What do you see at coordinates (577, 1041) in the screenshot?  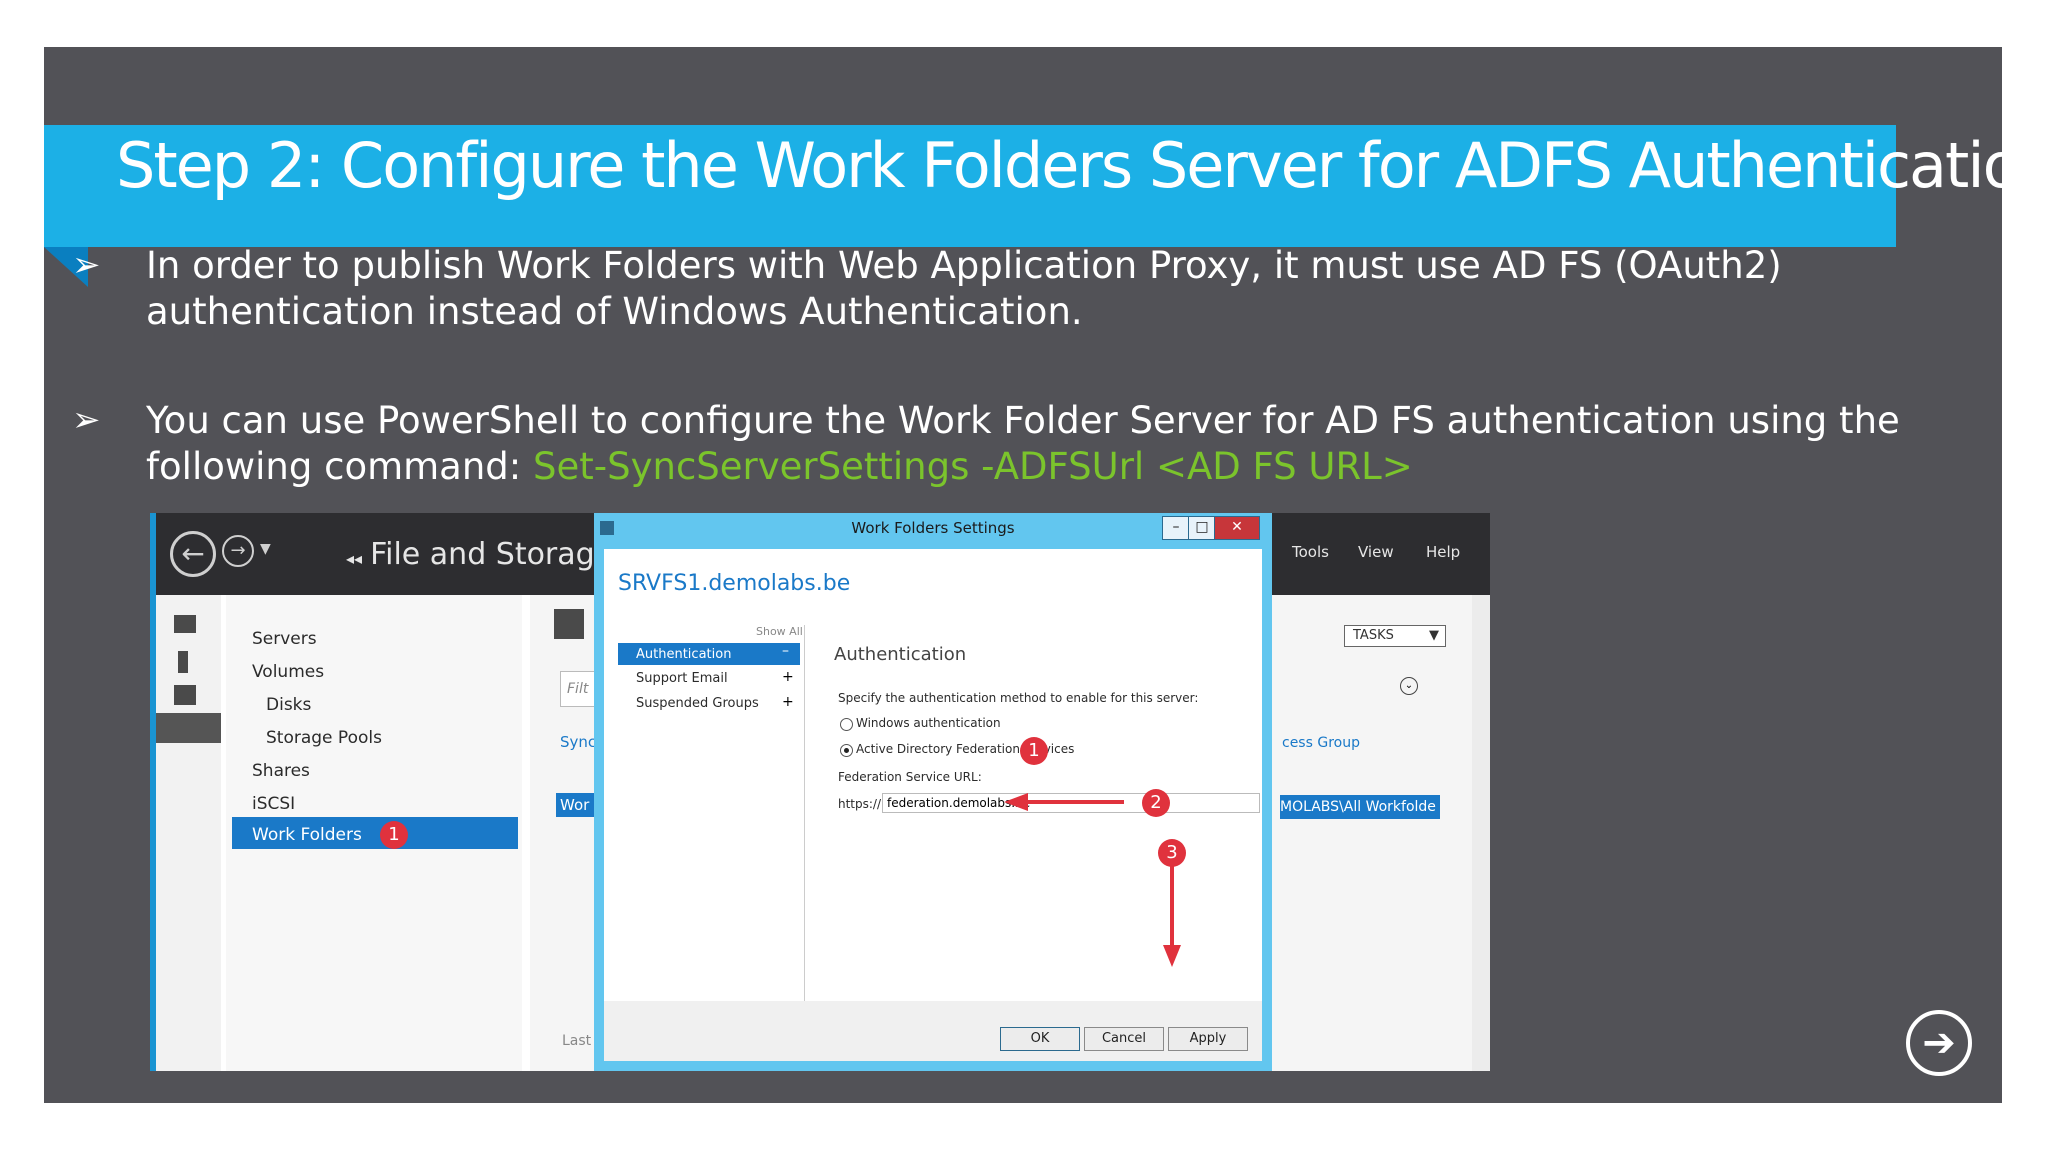 I see `last-label: Last` at bounding box center [577, 1041].